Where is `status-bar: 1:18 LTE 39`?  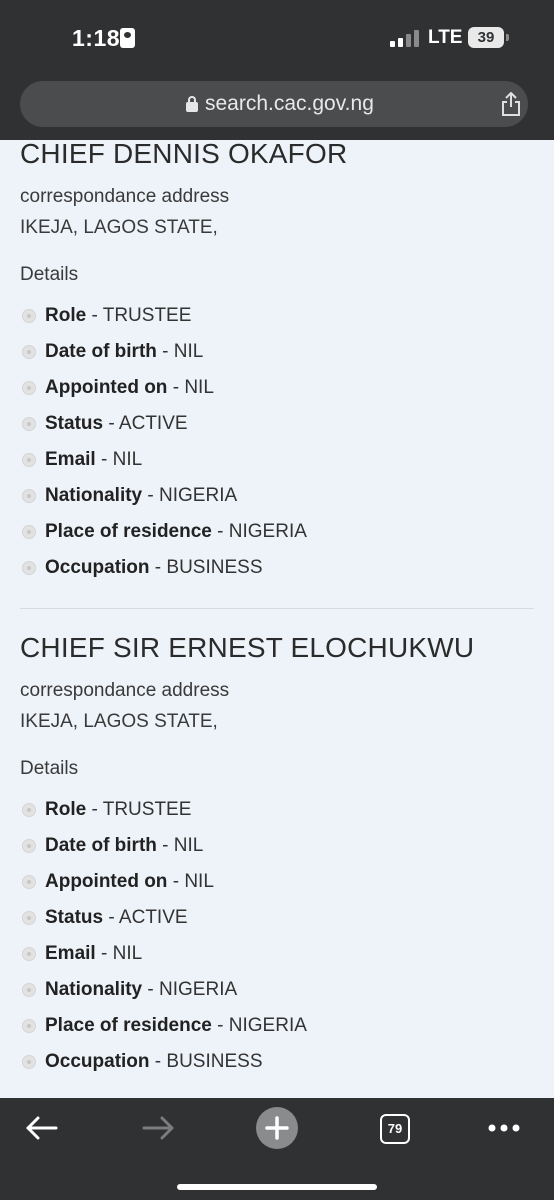 status-bar: 1:18 LTE 39 is located at coordinates (277, 39).